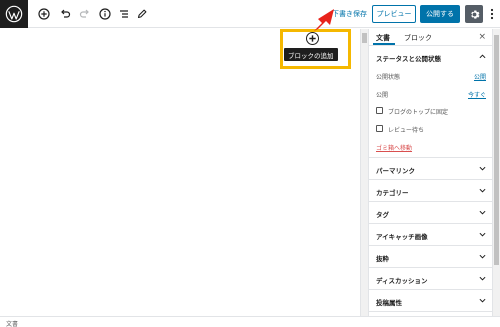 The height and width of the screenshot is (327, 500). I want to click on panel-post-attributes-title: 投稿属性, so click(389, 303).